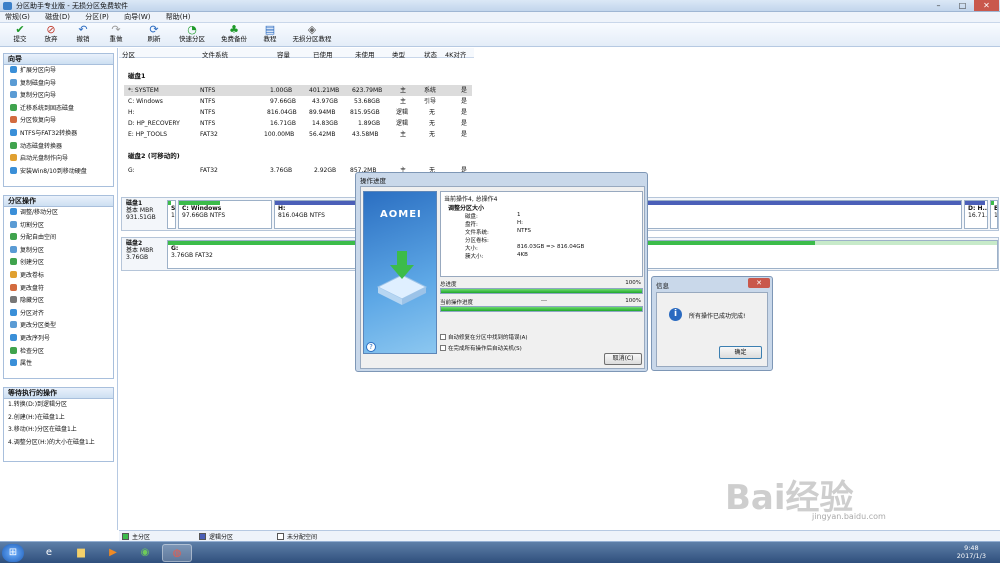 The width and height of the screenshot is (1000, 563). Describe the element at coordinates (58, 238) in the screenshot. I see `sidebar-item-allocate: 分配自由空间` at that location.